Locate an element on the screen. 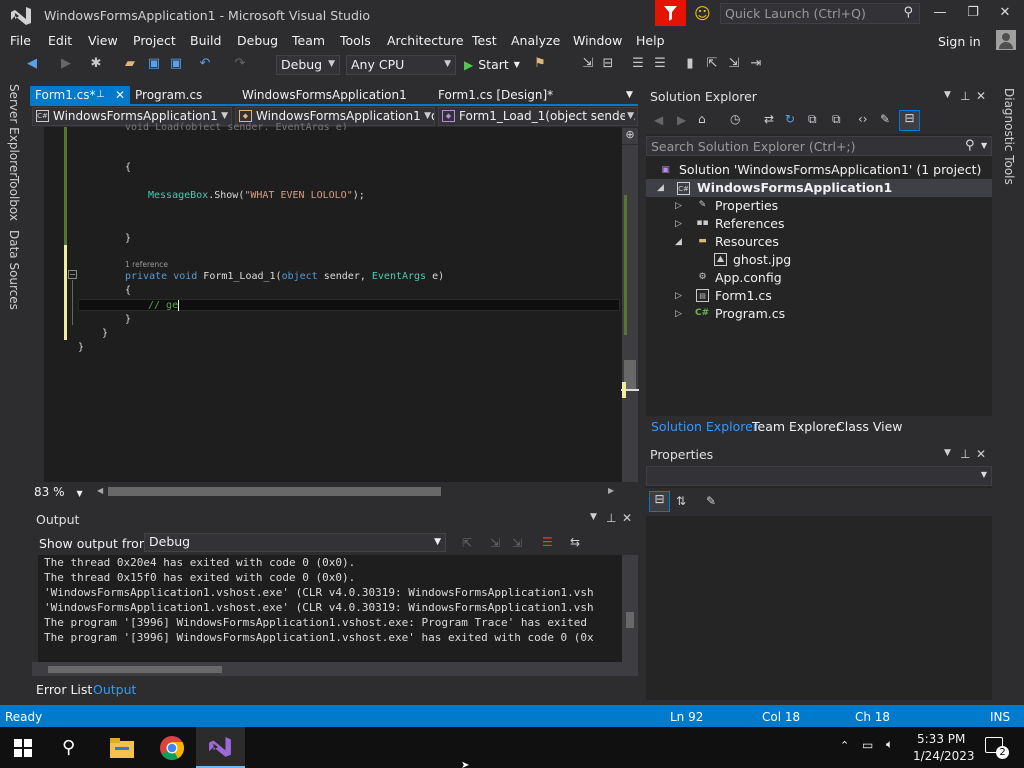 This screenshot has height=768, width=1024. output-hscroll-thumb is located at coordinates (135, 669).